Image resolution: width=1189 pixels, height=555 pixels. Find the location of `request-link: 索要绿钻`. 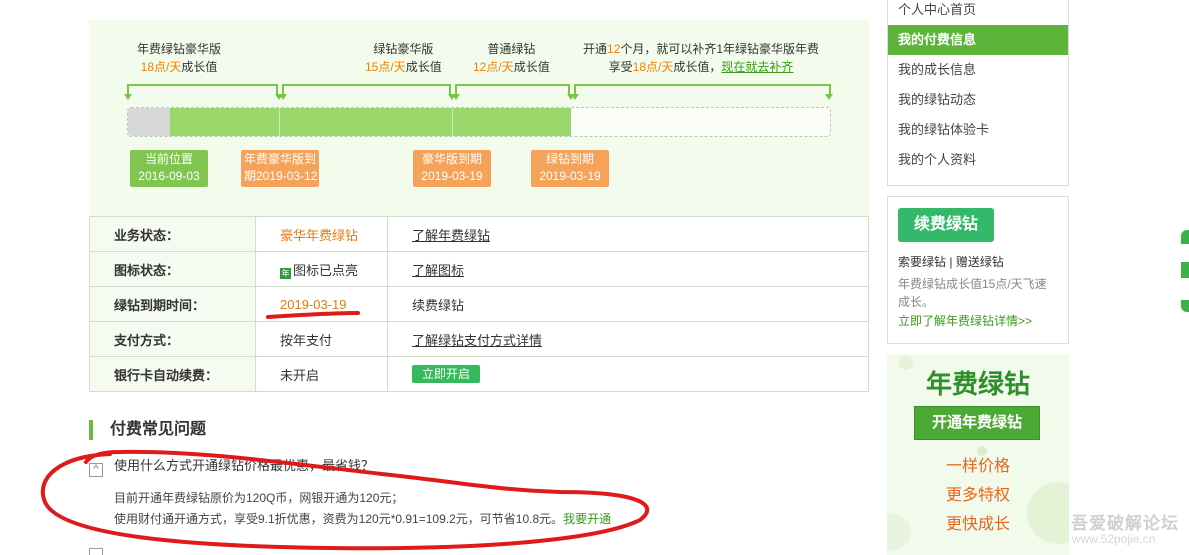

request-link: 索要绿钻 is located at coordinates (922, 262).